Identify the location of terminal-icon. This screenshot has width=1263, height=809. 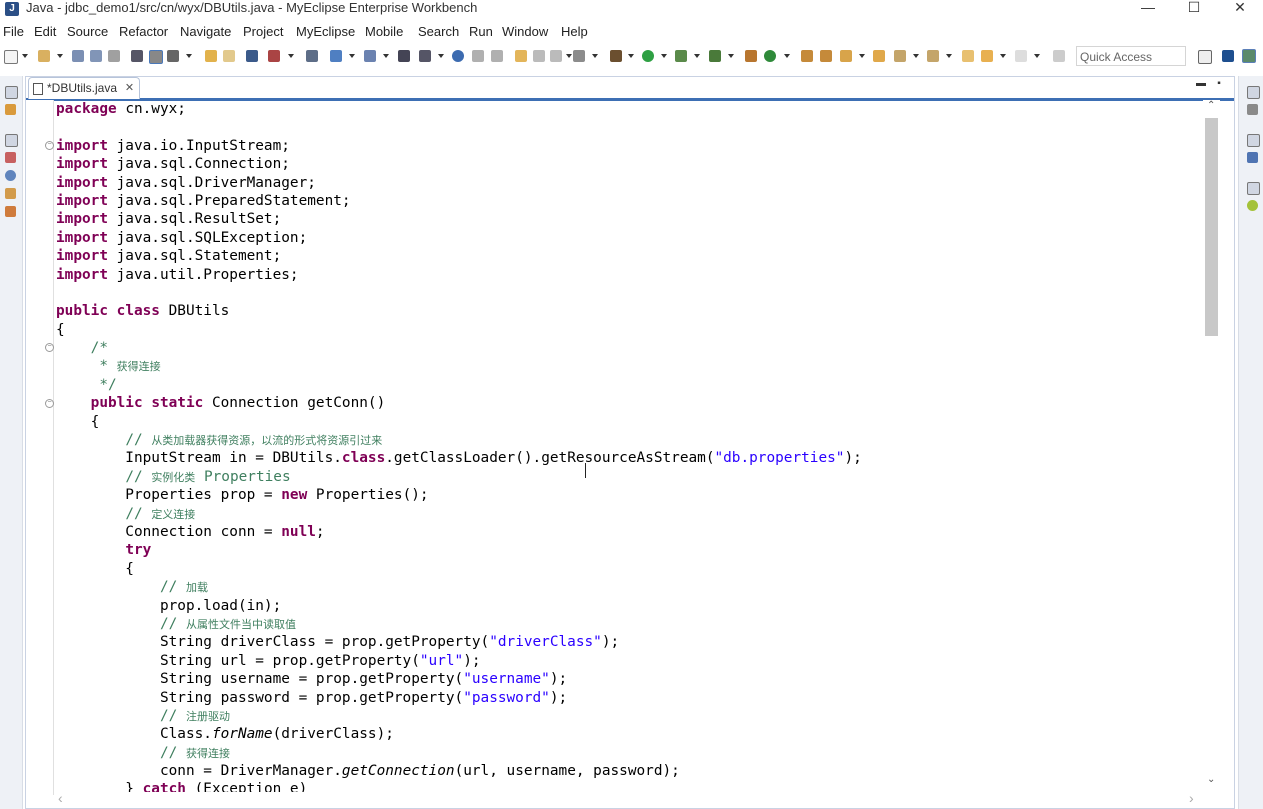
(137, 56).